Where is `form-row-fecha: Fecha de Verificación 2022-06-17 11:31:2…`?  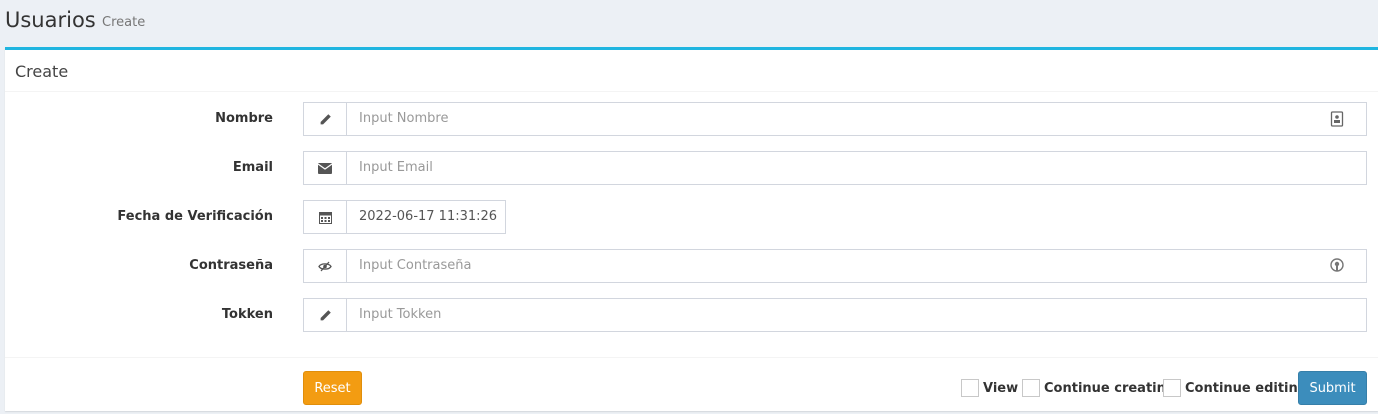
form-row-fecha: Fecha de Verificación 2022-06-17 11:31:2… is located at coordinates (691, 217).